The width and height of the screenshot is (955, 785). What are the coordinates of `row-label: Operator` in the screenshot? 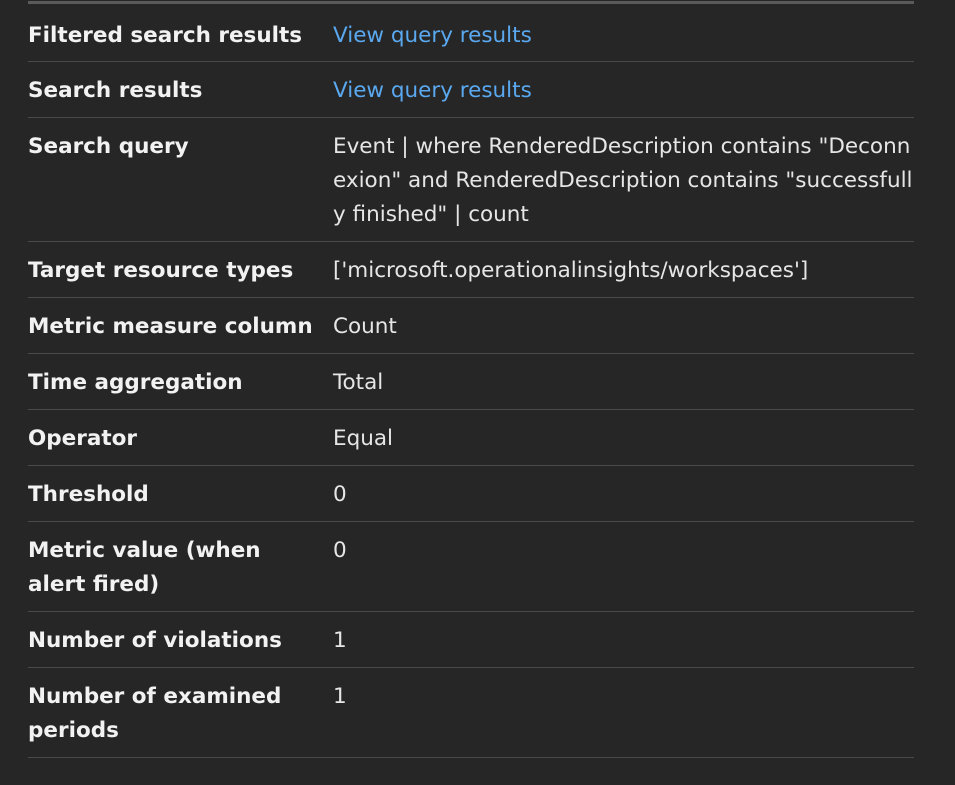 It's located at (180, 437).